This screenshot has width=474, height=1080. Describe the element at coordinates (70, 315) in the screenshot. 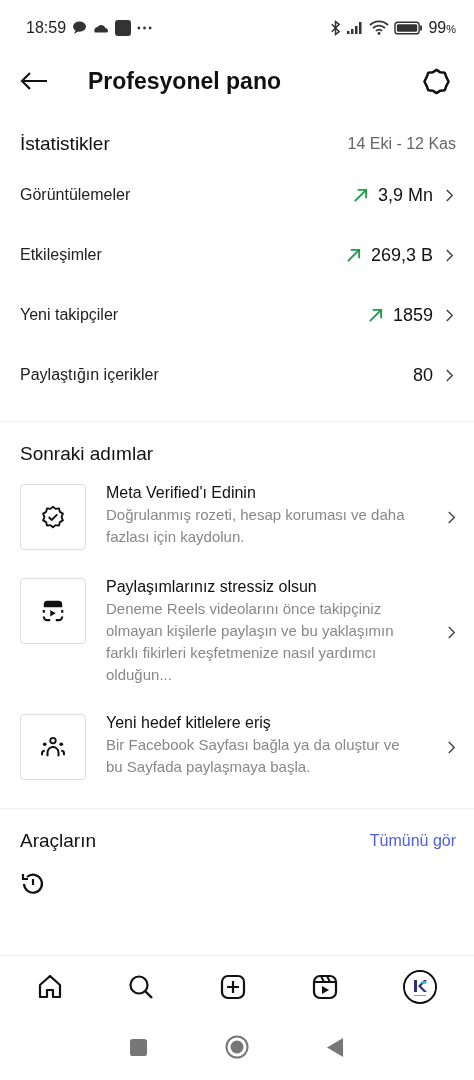

I see `stat-label: Yeni takipçiler` at that location.